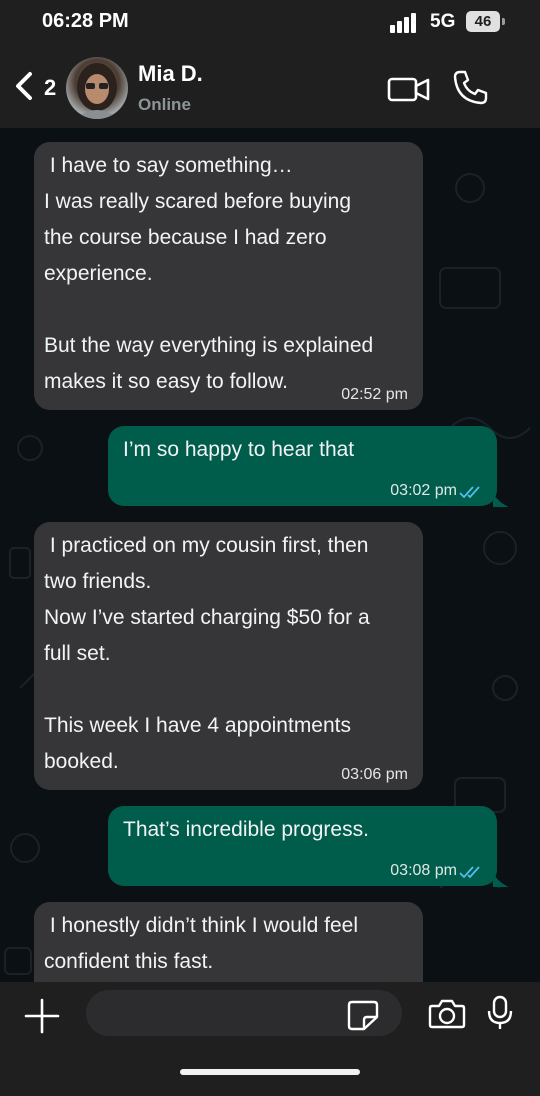 This screenshot has height=1096, width=540. I want to click on message-time: 03:08 pm, so click(423, 870).